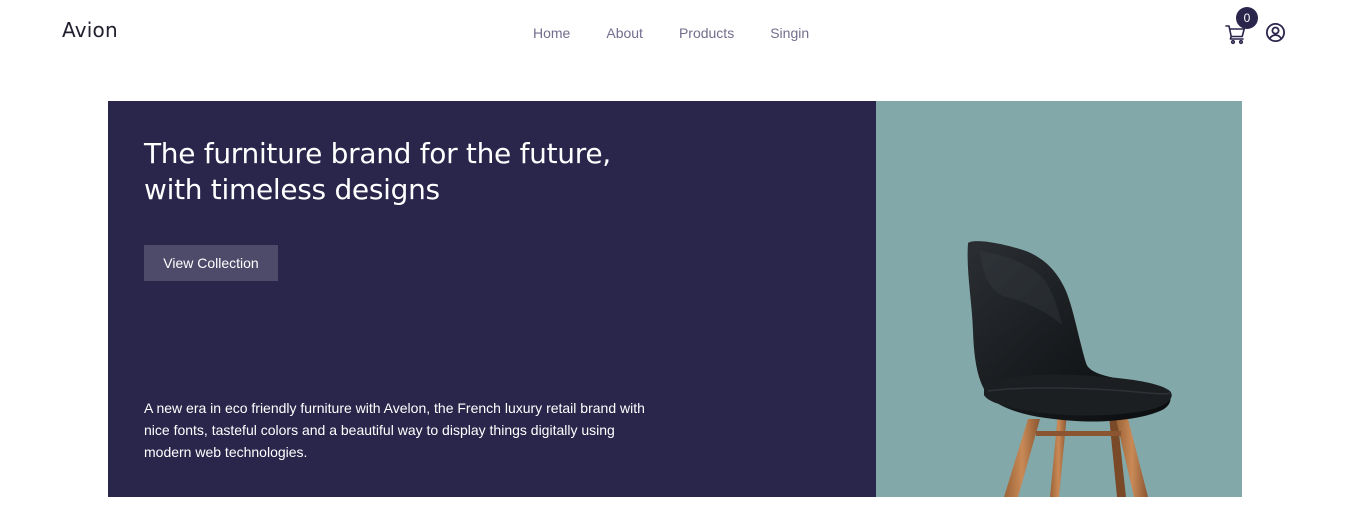 The width and height of the screenshot is (1350, 516). I want to click on nav-link-home: Home, so click(551, 33).